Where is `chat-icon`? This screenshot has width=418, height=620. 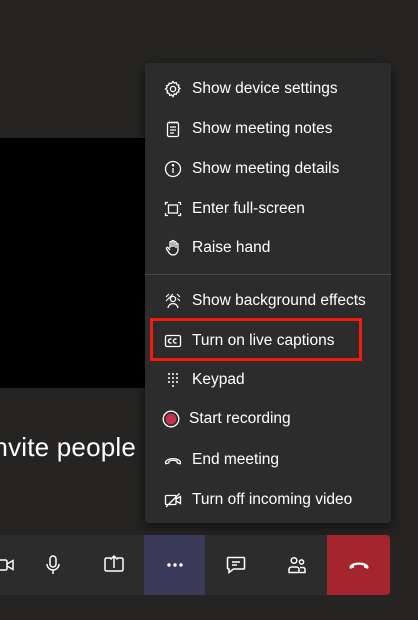 chat-icon is located at coordinates (236, 565).